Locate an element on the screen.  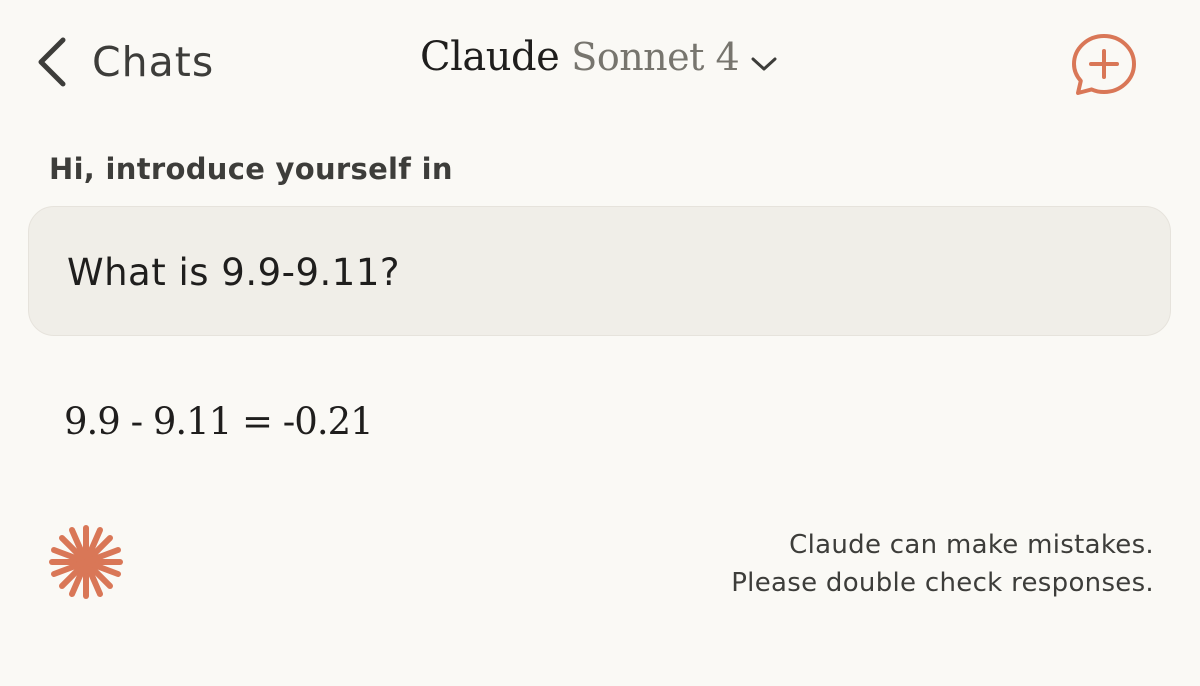
assistant-response-text: 9.9 - 9.11 = -0.21 is located at coordinates (219, 421).